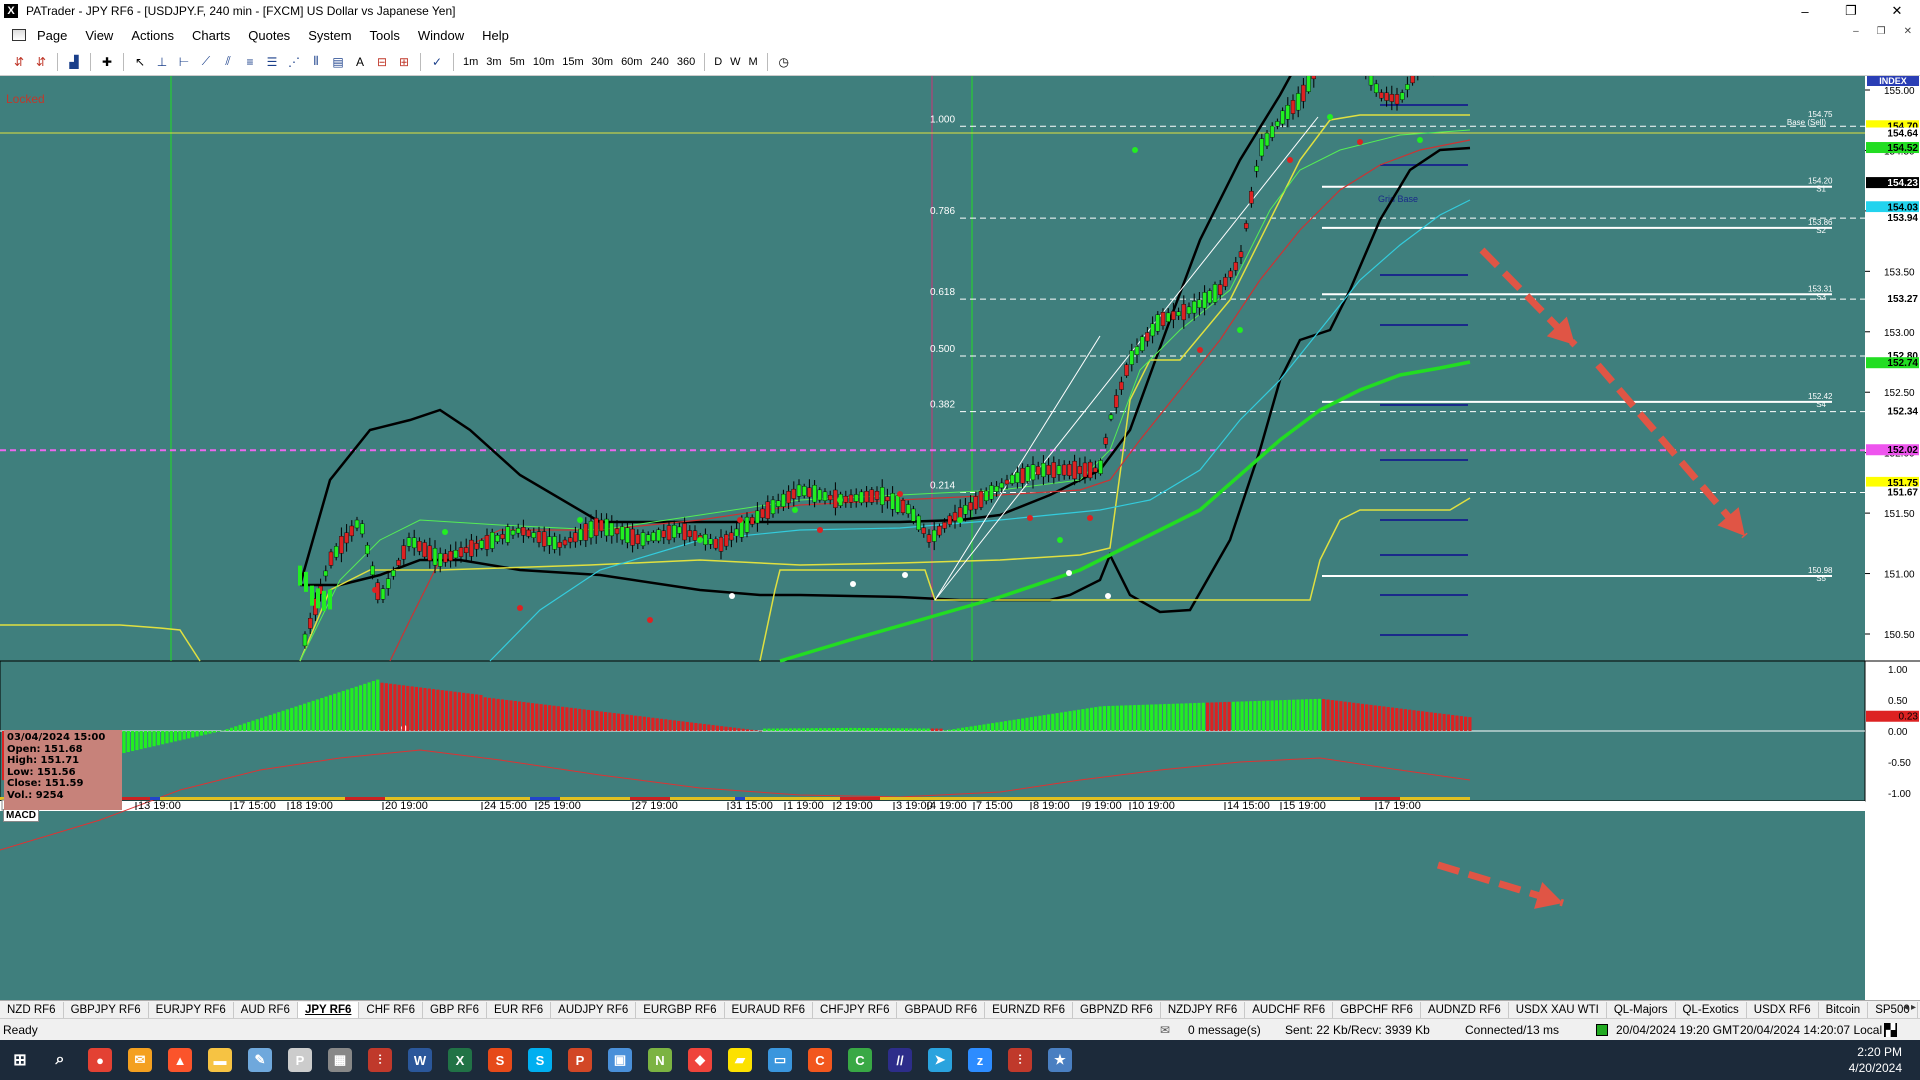 The image size is (1920, 1080). Describe the element at coordinates (660, 1060) in the screenshot. I see `ninjatrader-icon: N` at that location.